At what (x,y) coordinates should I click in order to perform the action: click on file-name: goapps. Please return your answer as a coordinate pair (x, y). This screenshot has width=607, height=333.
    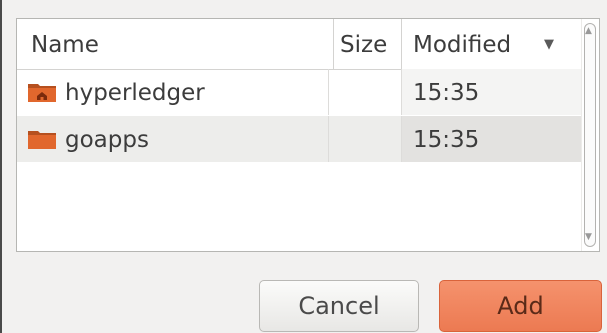
    Looking at the image, I should click on (107, 140).